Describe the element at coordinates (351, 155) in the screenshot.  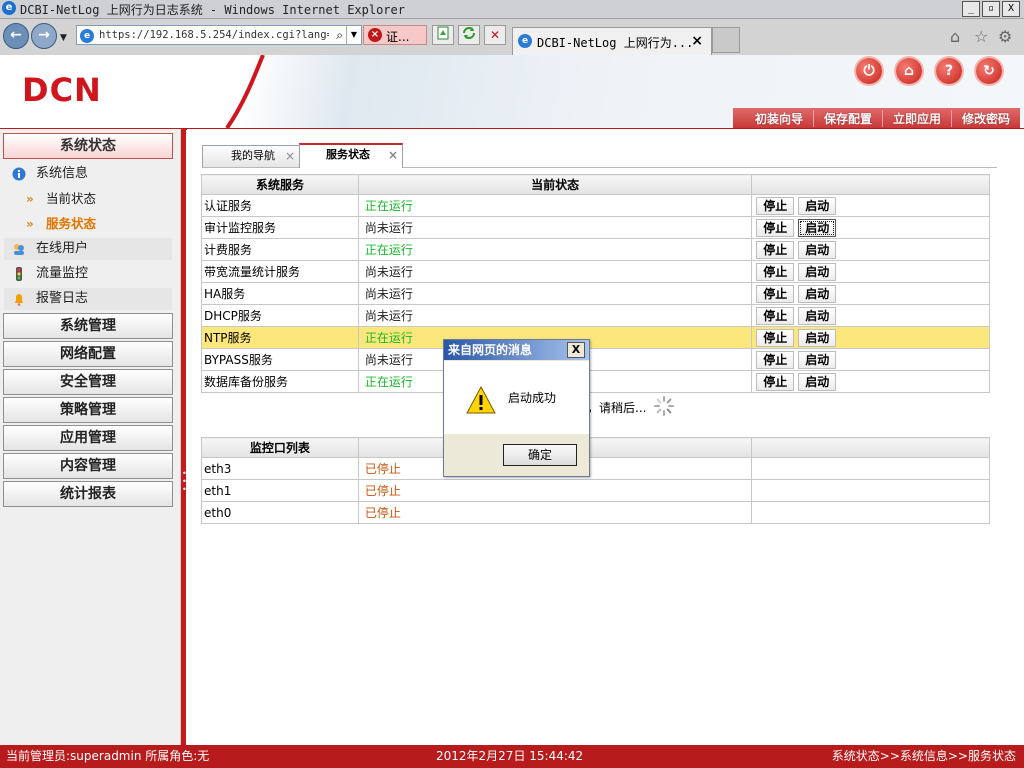
I see `tab-service-status: 服务状态 ×` at that location.